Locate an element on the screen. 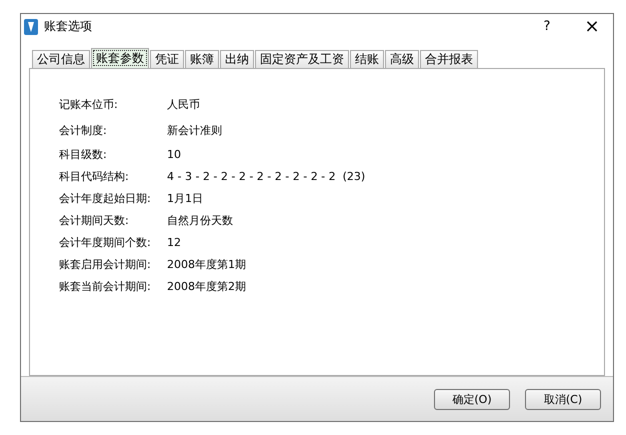  field-label: 科目级数: is located at coordinates (83, 154).